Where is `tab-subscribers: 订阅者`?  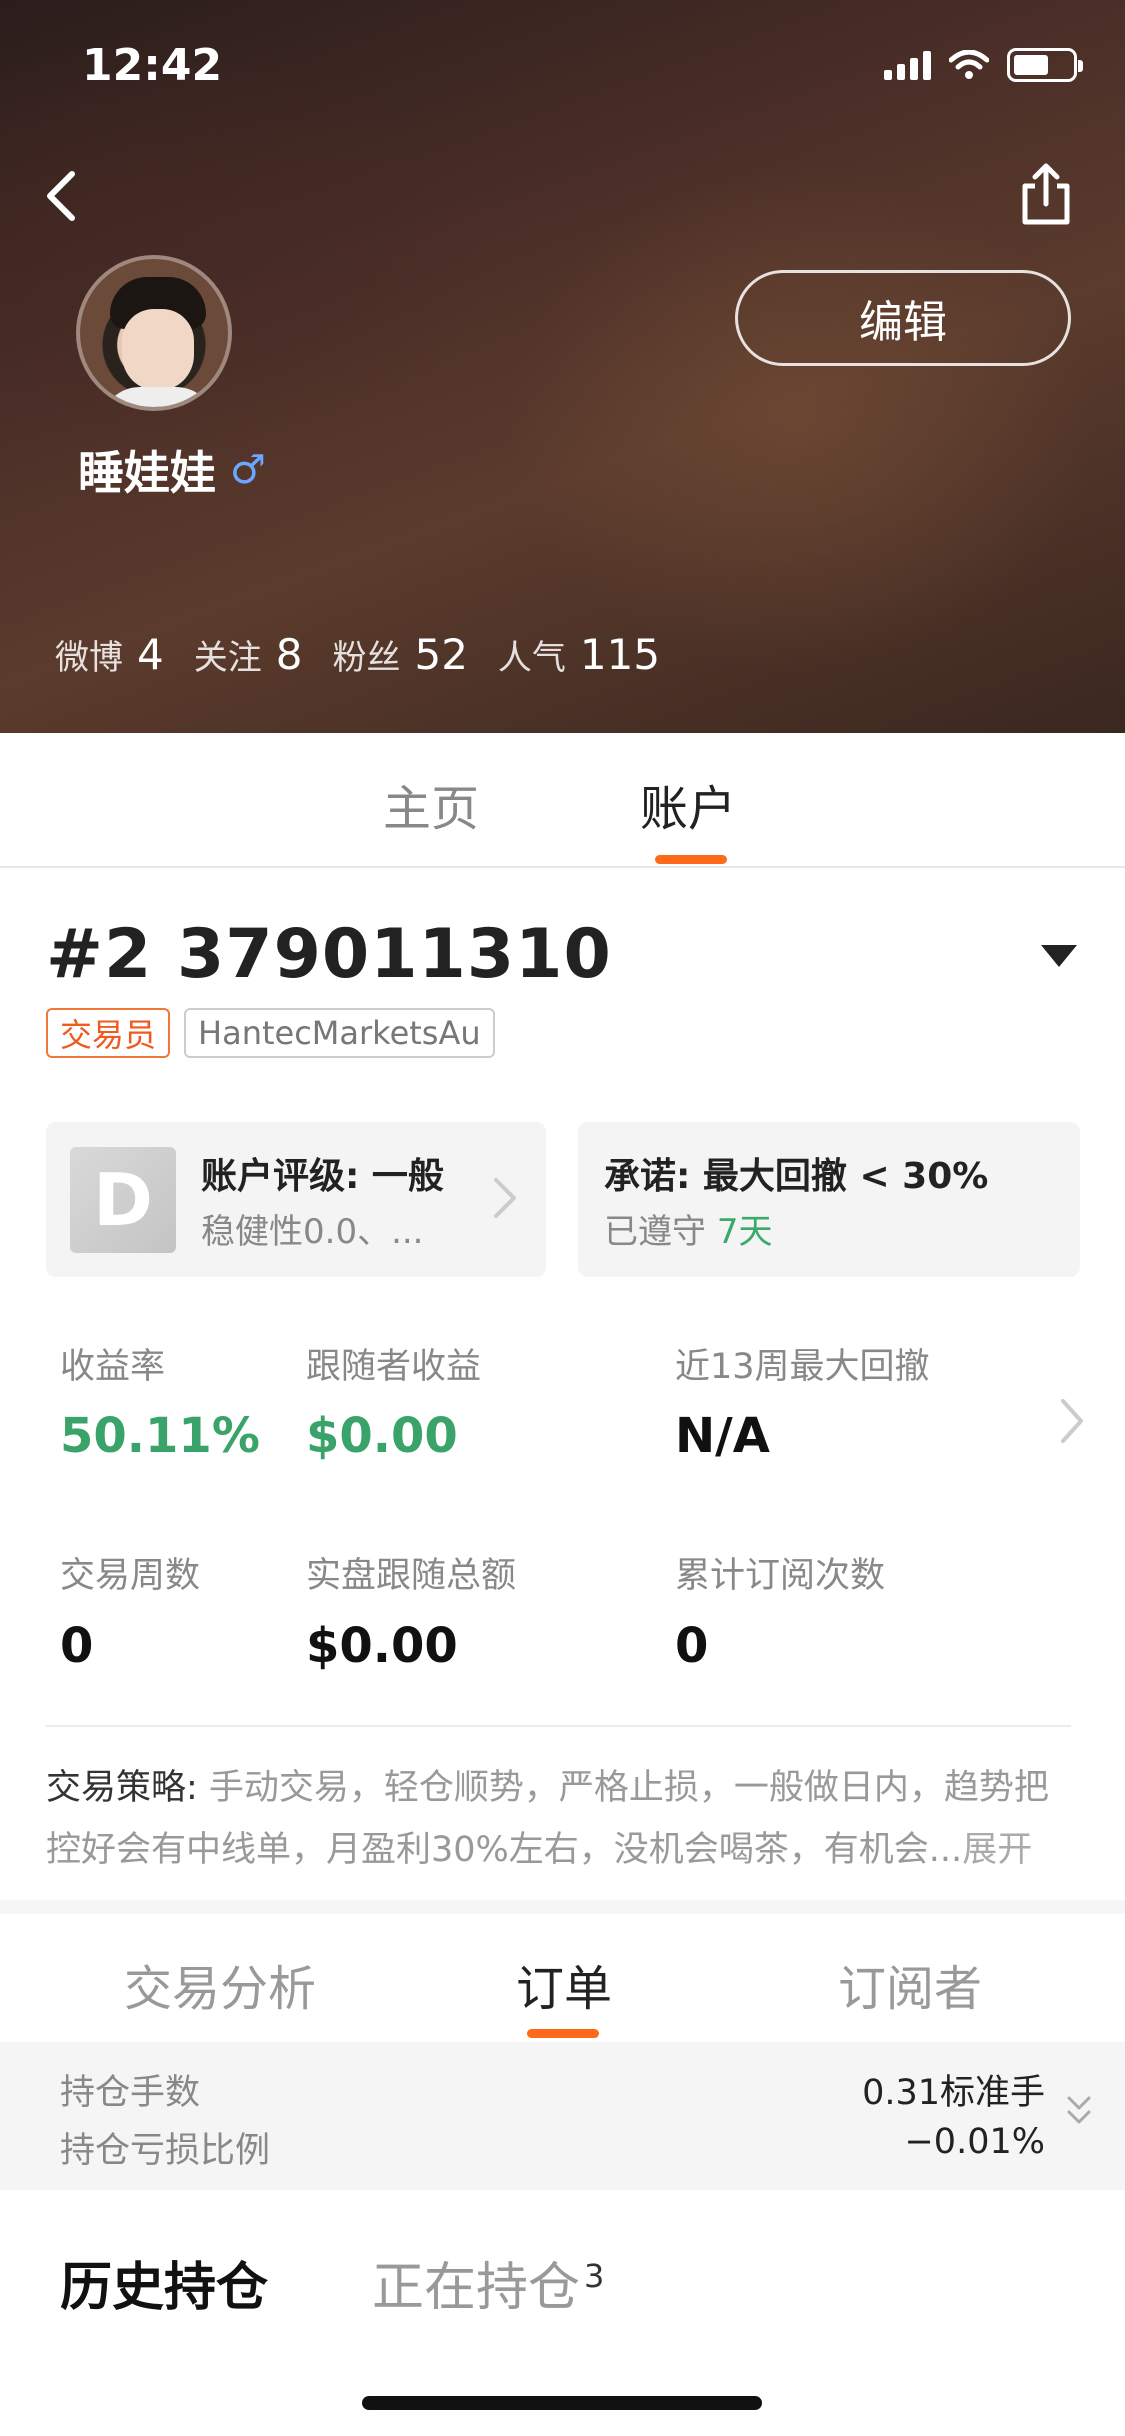
tab-subscribers: 订阅者 is located at coordinates (910, 1984).